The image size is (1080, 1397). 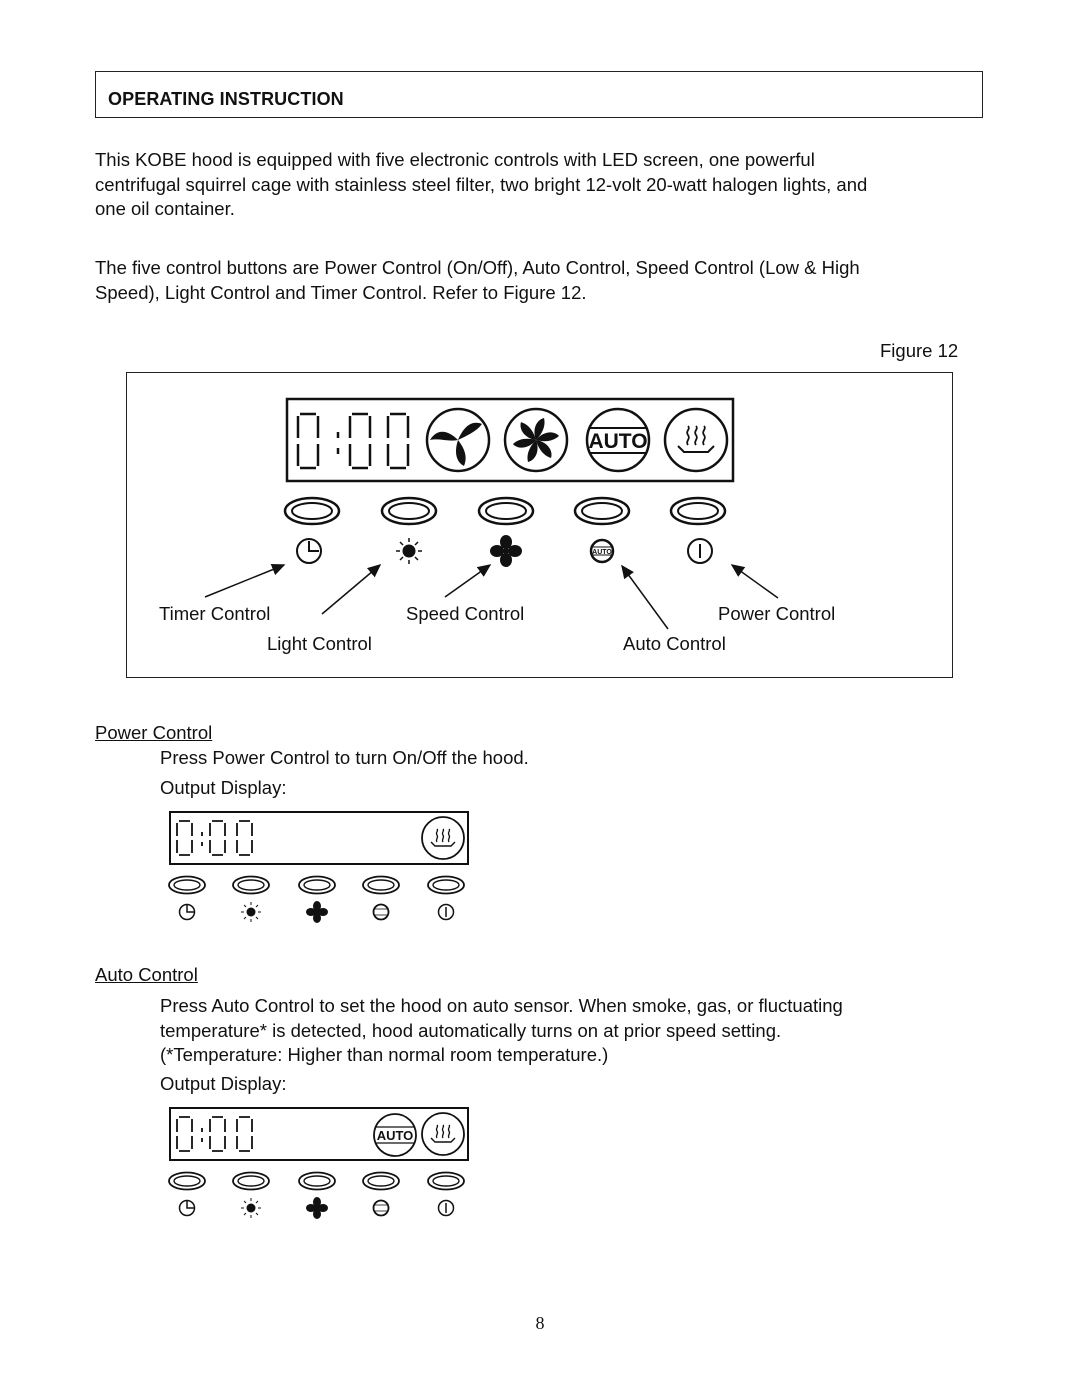 I want to click on speed-control-label: Speed Control, so click(x=465, y=613).